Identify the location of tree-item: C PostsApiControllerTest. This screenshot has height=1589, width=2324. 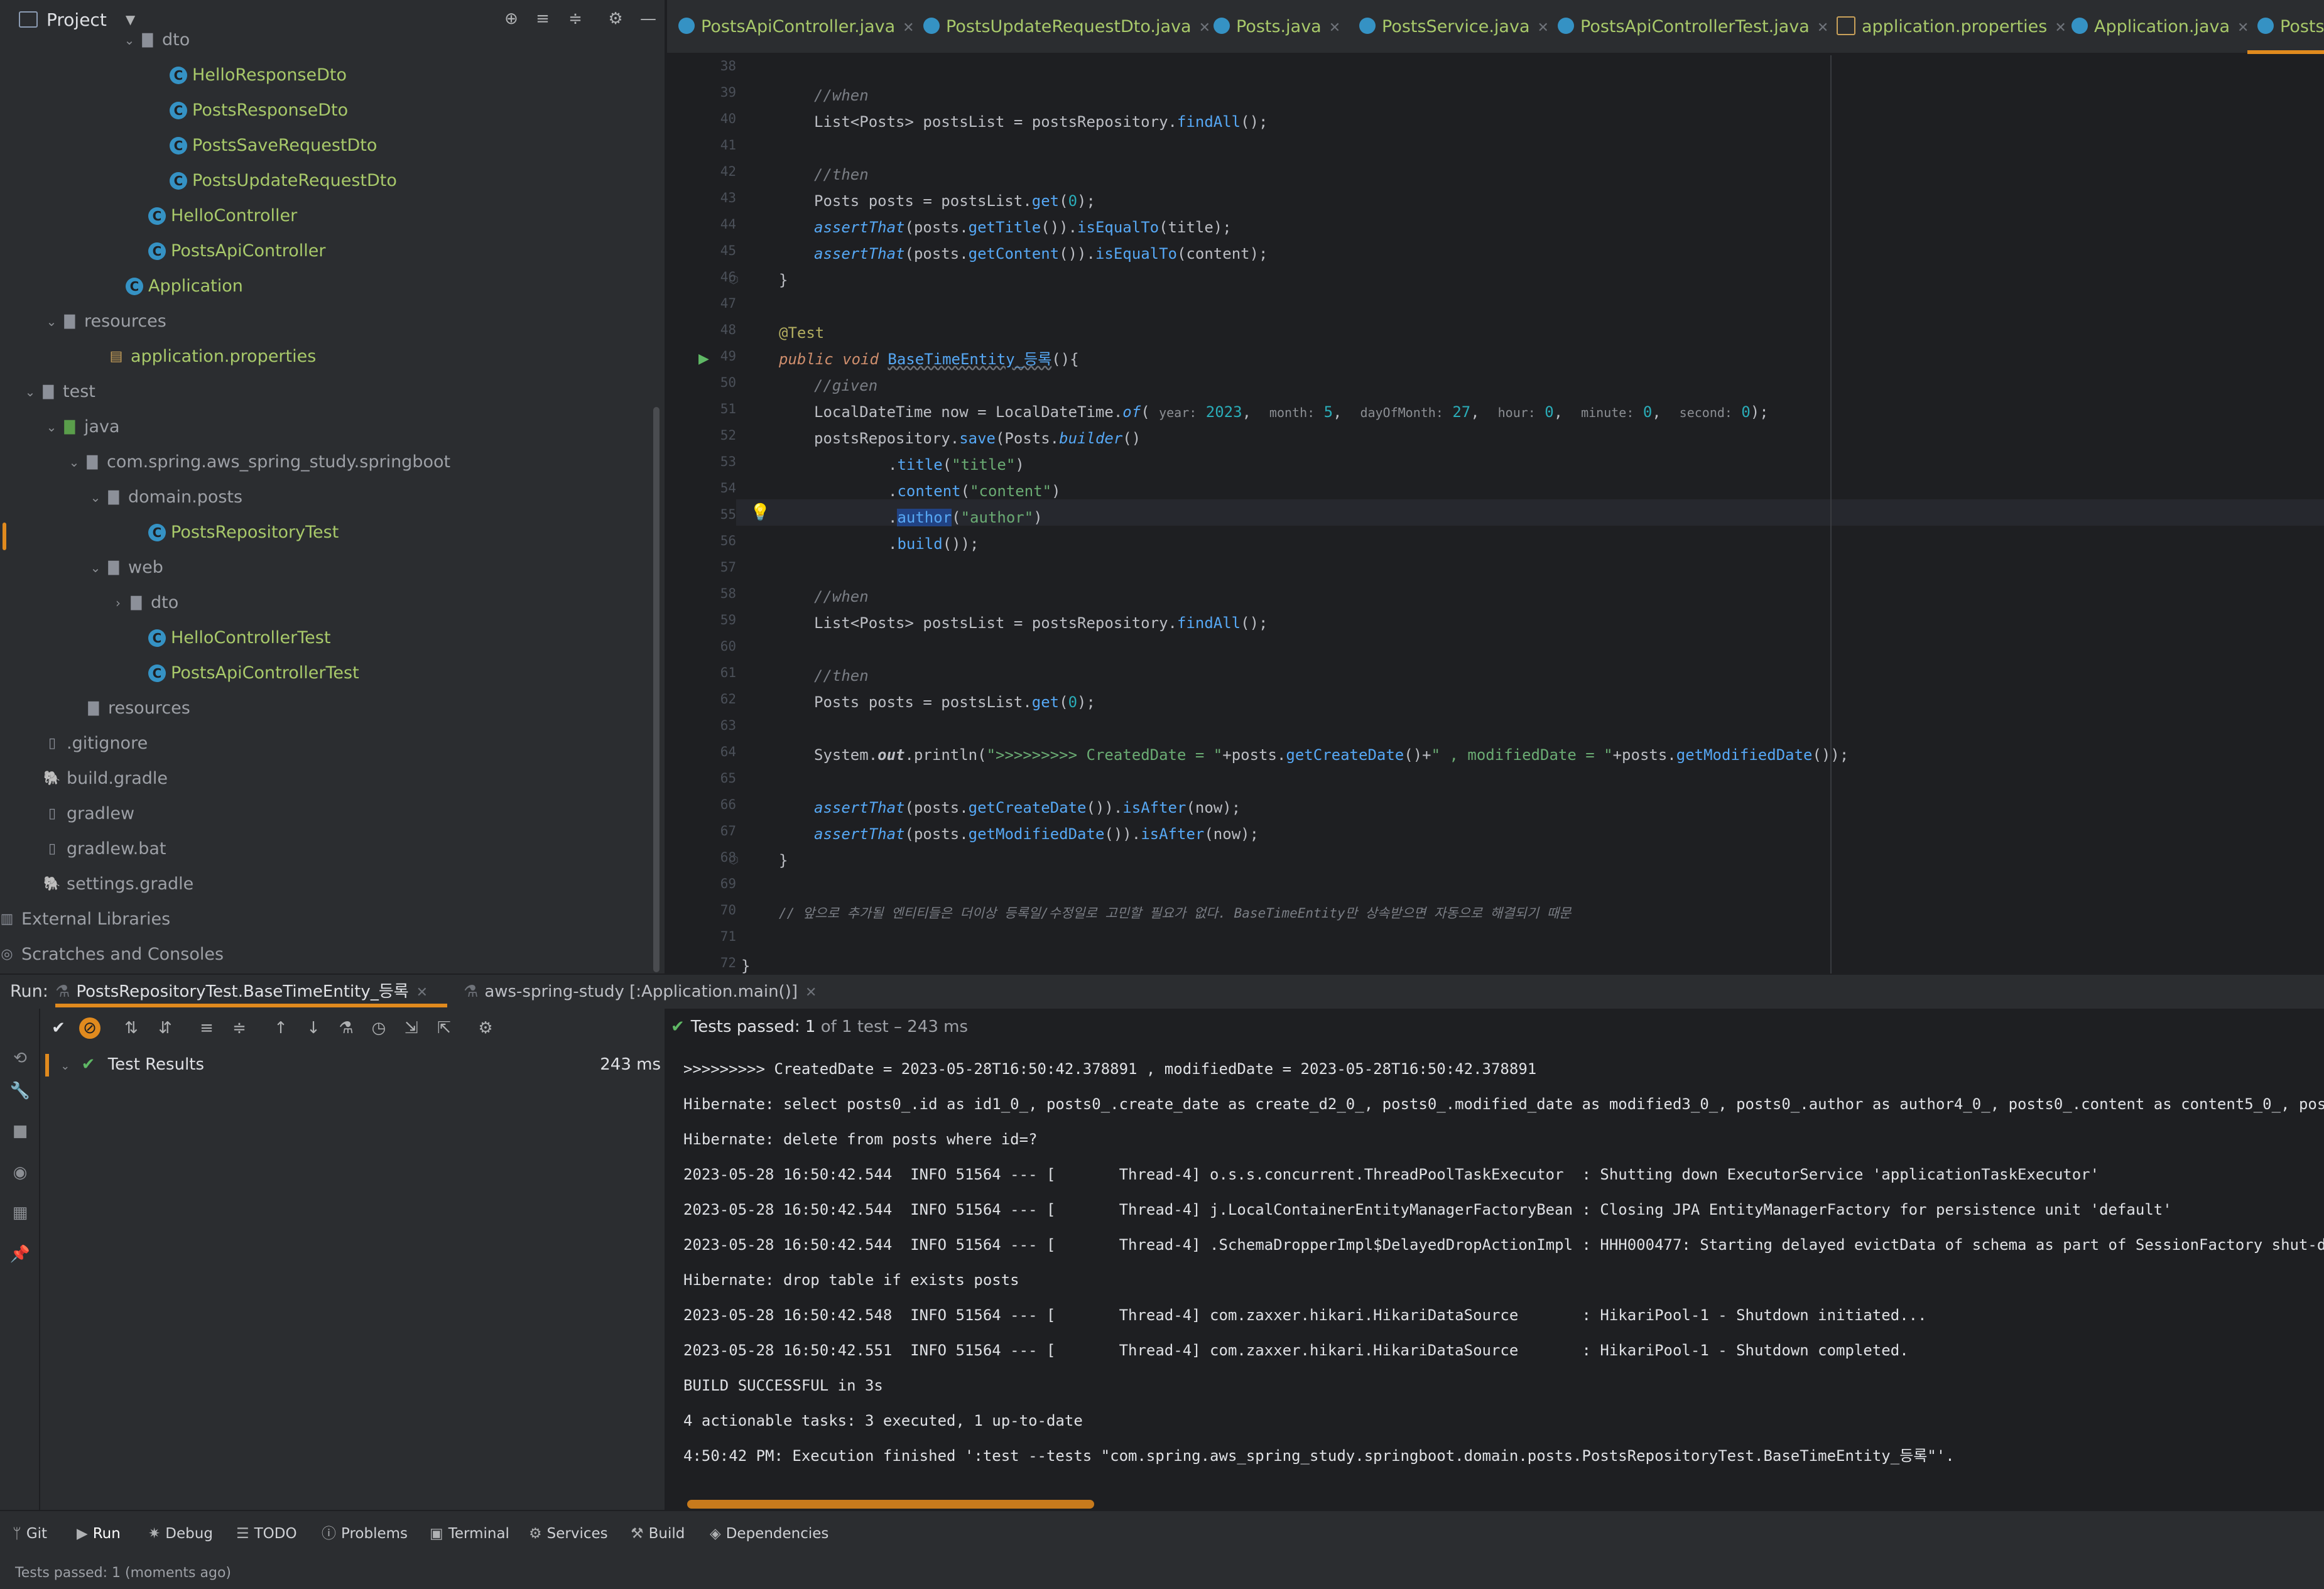
(254, 673).